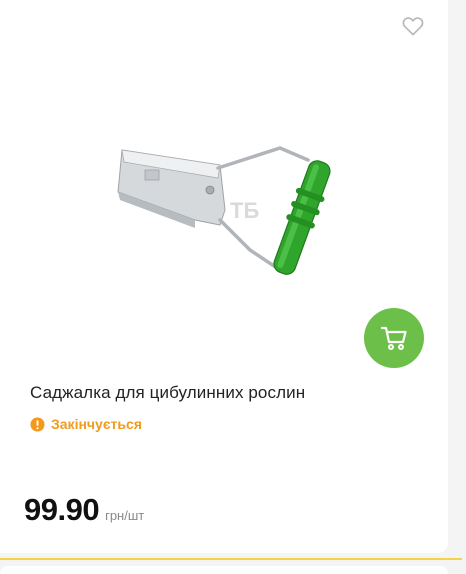 This screenshot has height=574, width=466. I want to click on add-to-cart-button, so click(394, 338).